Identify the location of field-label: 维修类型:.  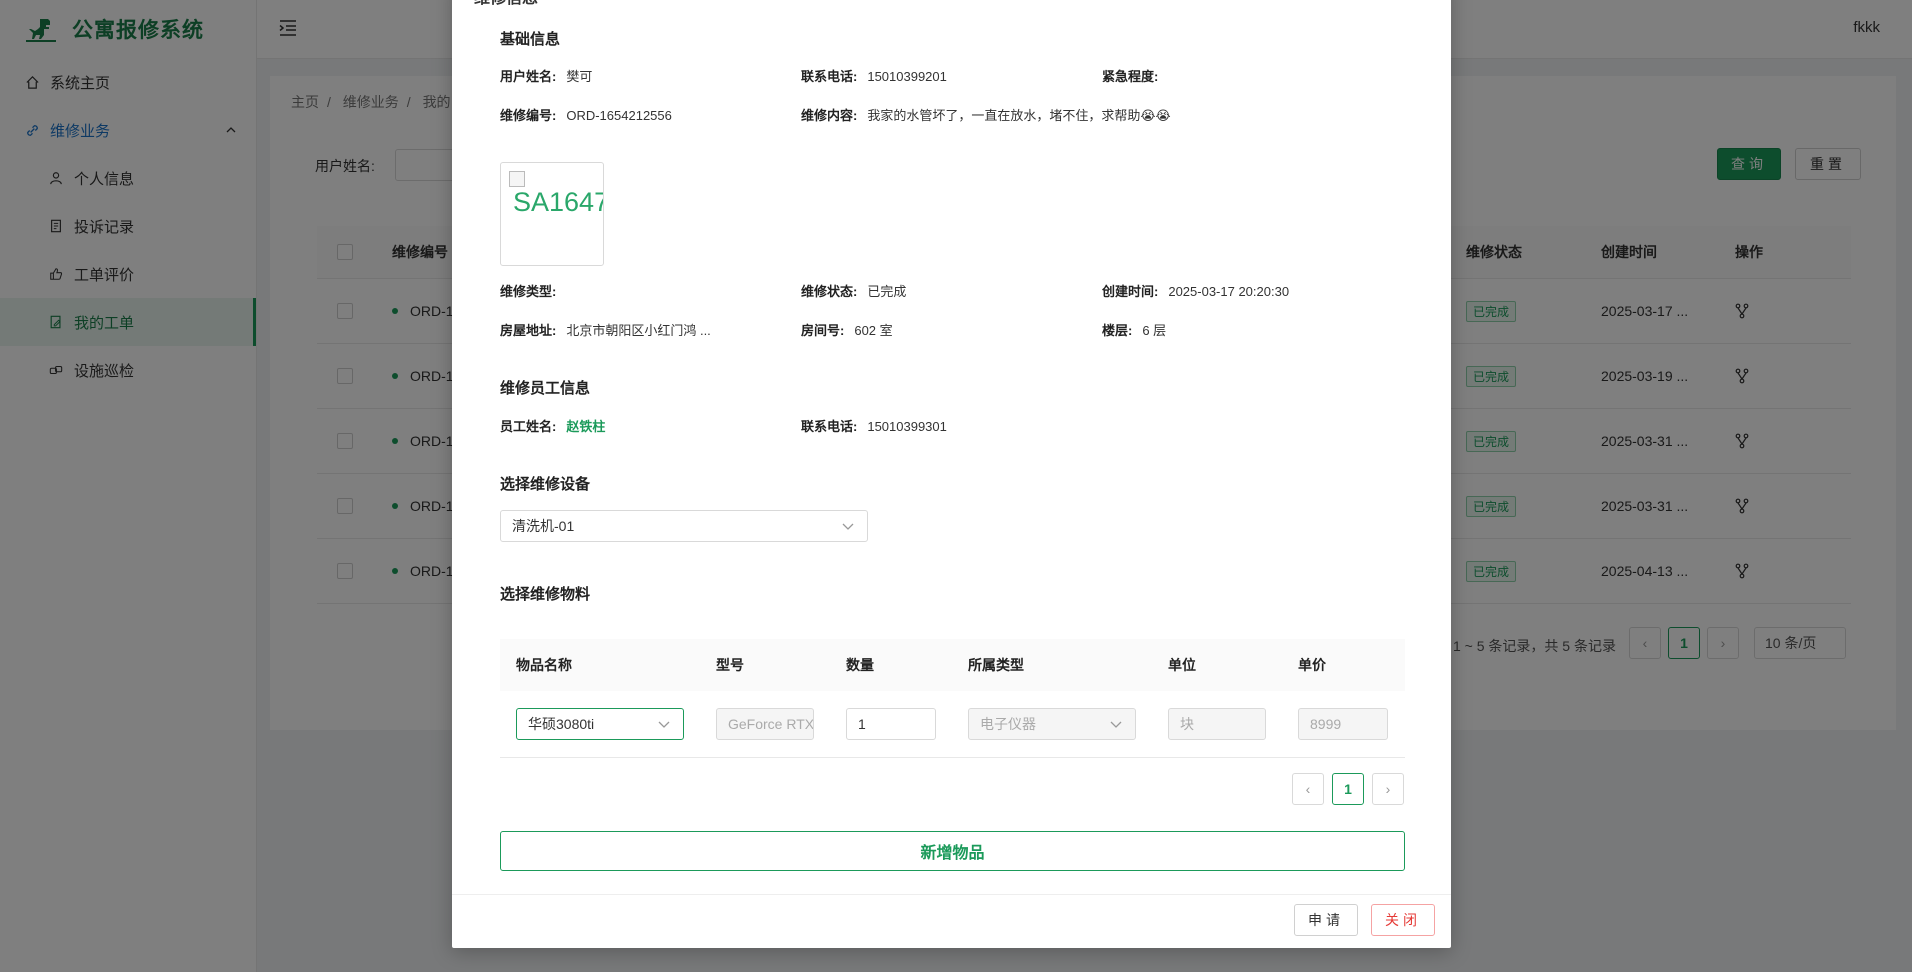
(528, 291).